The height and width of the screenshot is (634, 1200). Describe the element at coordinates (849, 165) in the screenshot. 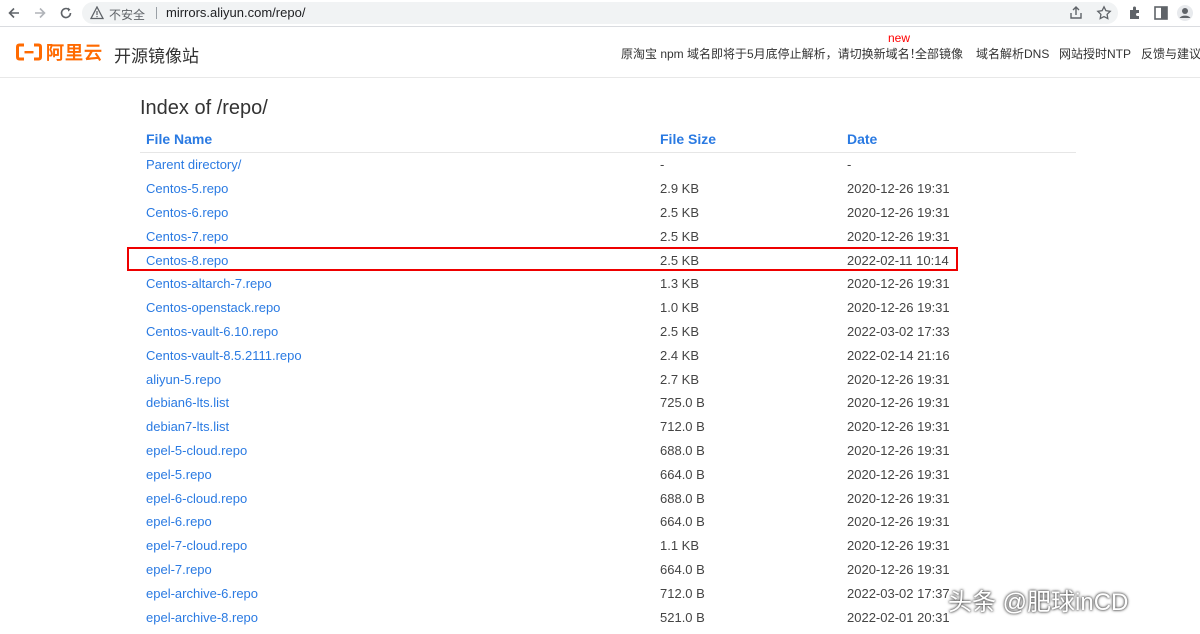

I see `file-date-cell: -` at that location.